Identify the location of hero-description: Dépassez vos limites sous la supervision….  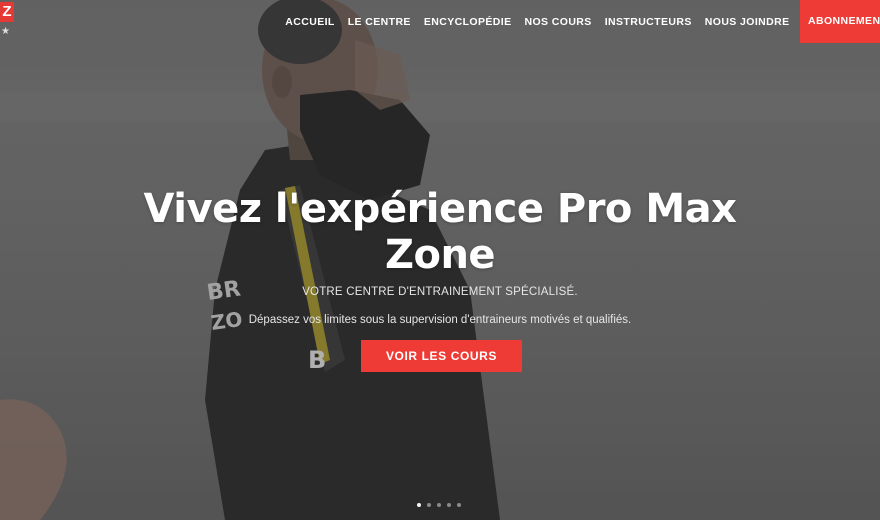
(440, 320).